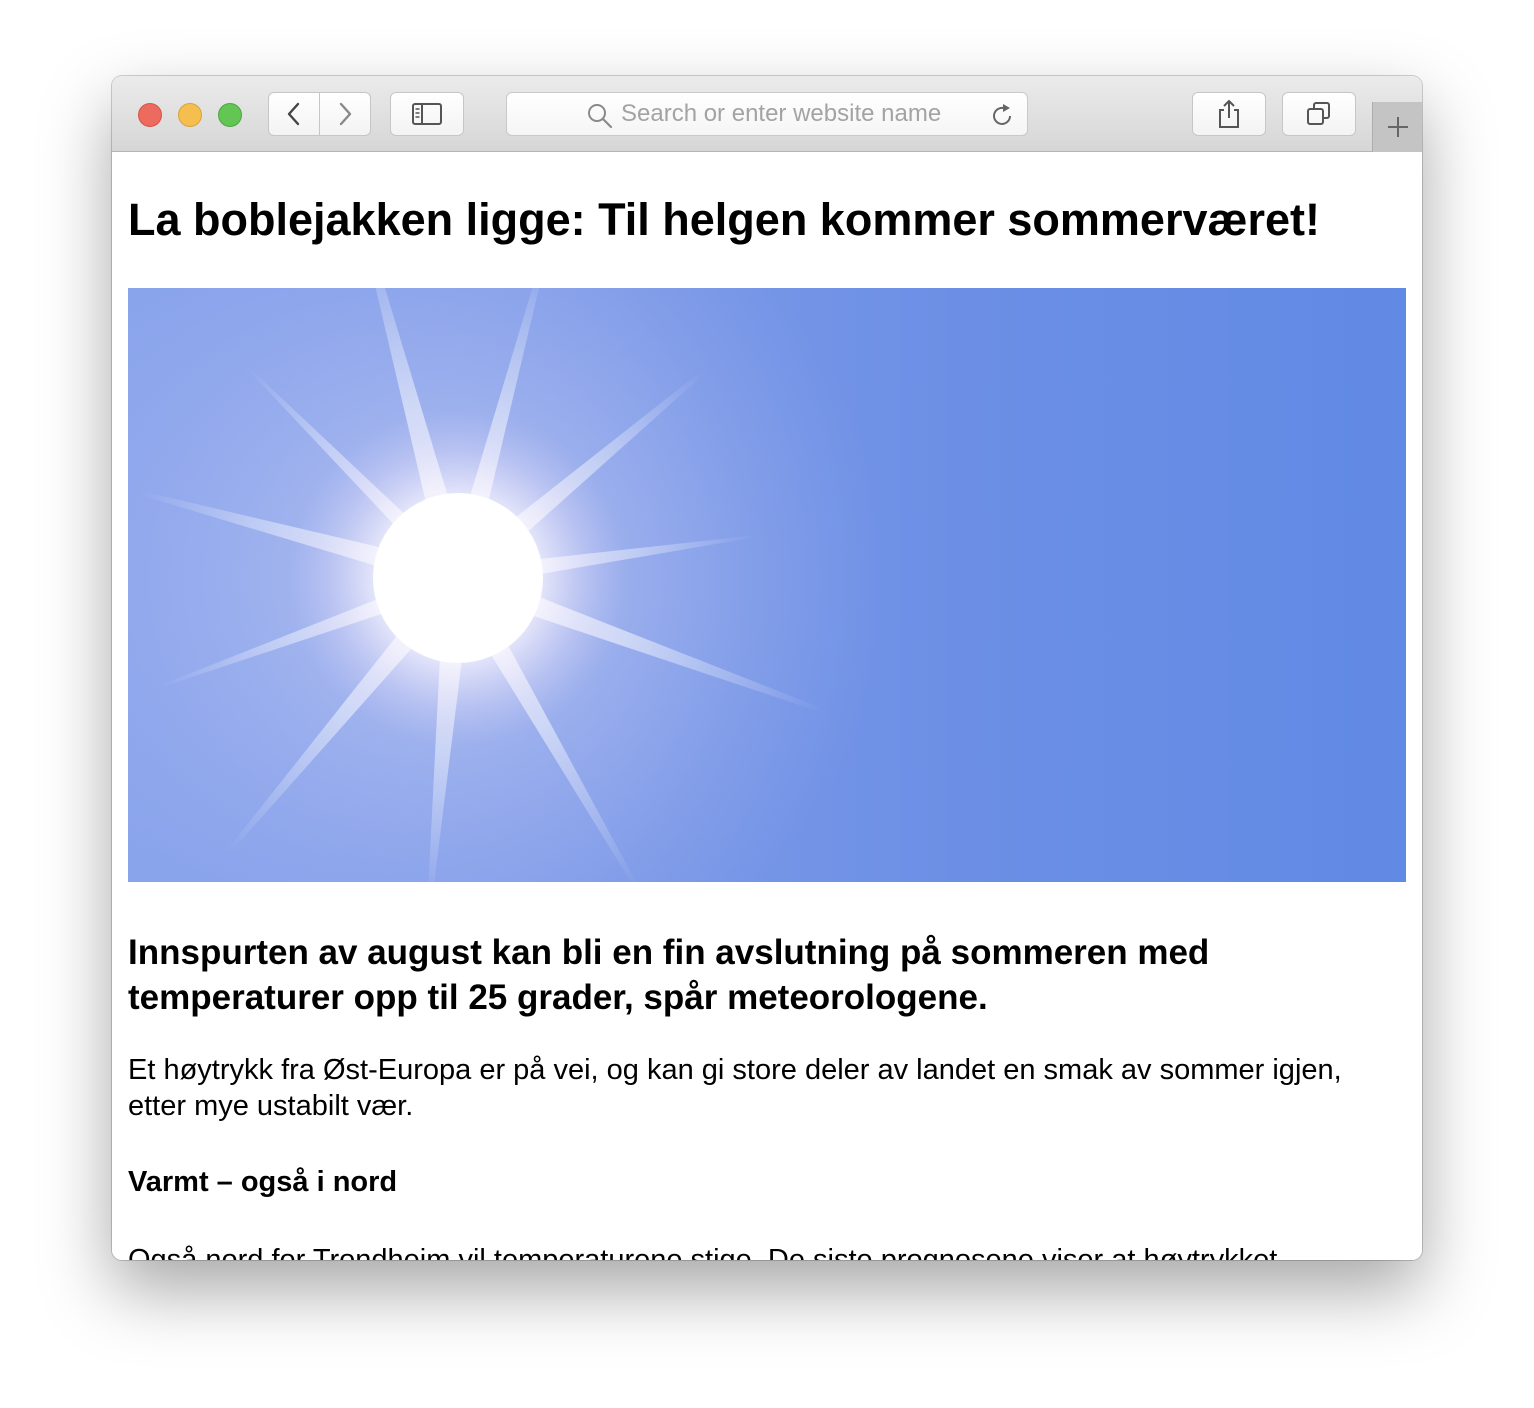 The image size is (1534, 1408). What do you see at coordinates (150, 115) in the screenshot?
I see `close-window-button` at bounding box center [150, 115].